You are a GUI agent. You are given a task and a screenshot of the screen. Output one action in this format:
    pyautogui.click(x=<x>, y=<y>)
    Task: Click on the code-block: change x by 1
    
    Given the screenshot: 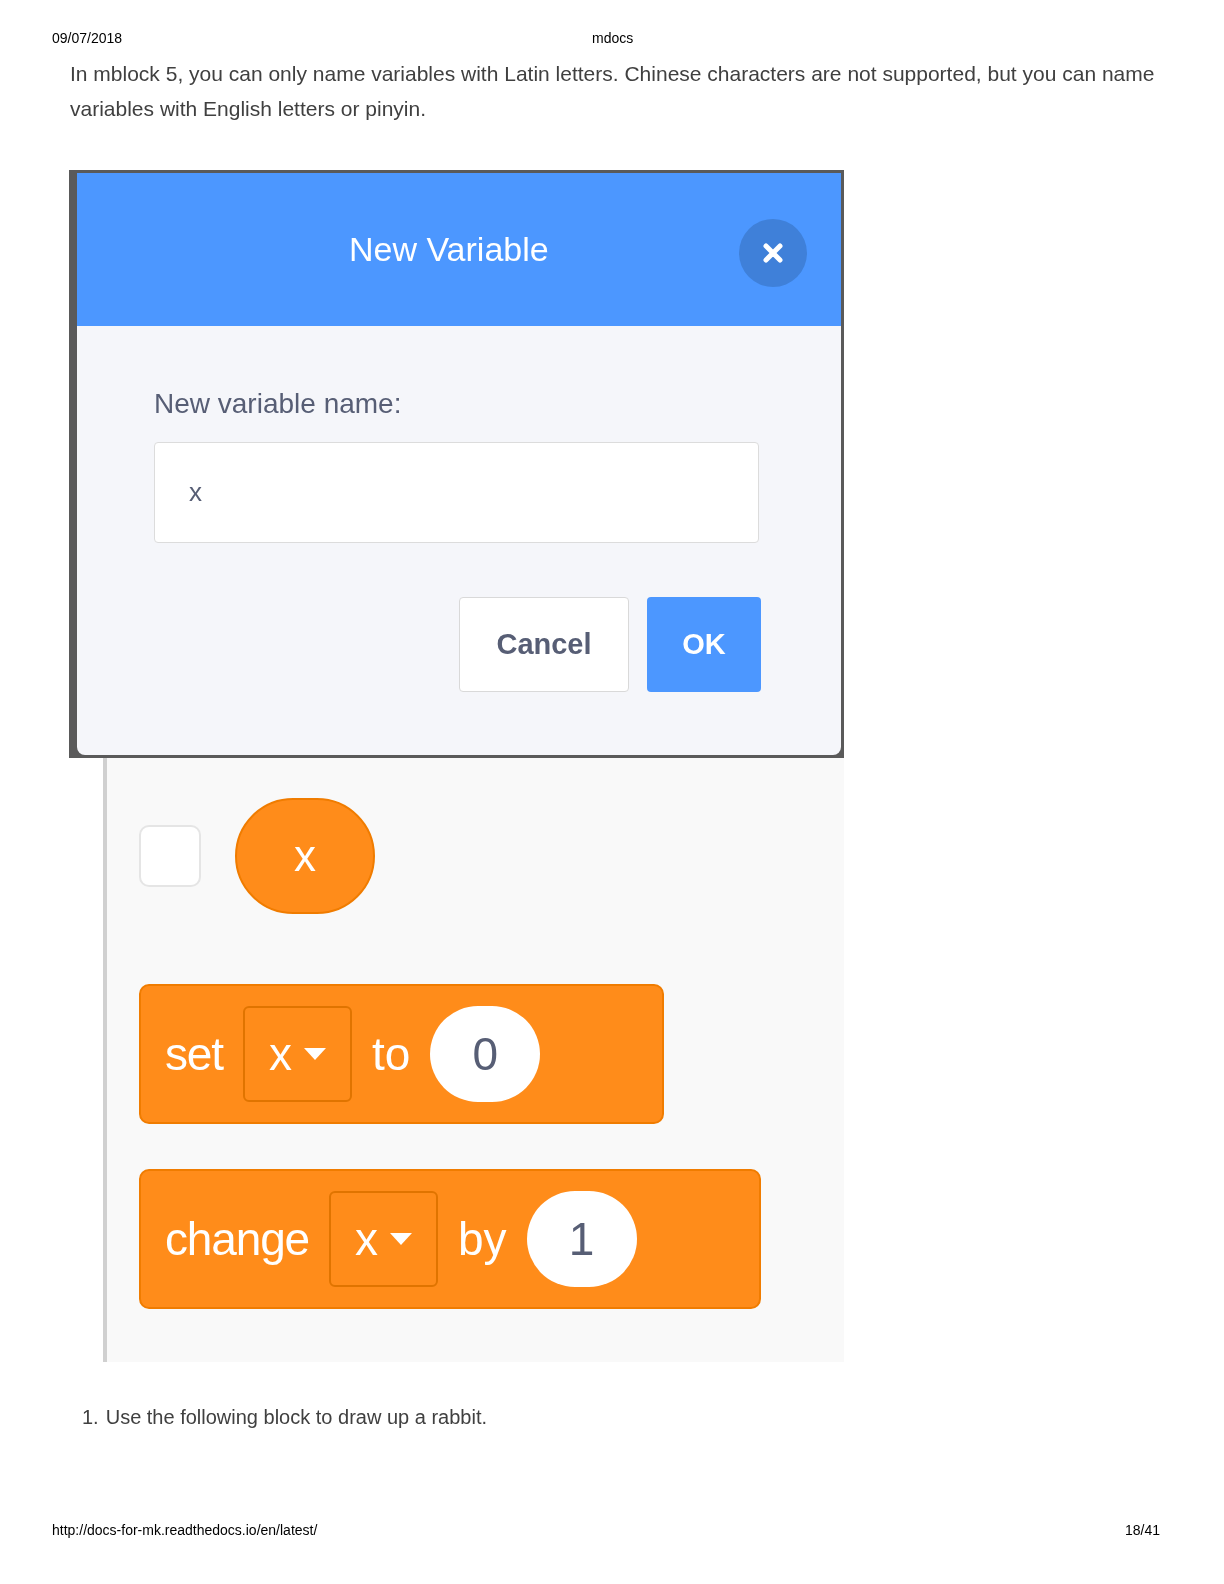 What is the action you would take?
    pyautogui.click(x=450, y=1239)
    